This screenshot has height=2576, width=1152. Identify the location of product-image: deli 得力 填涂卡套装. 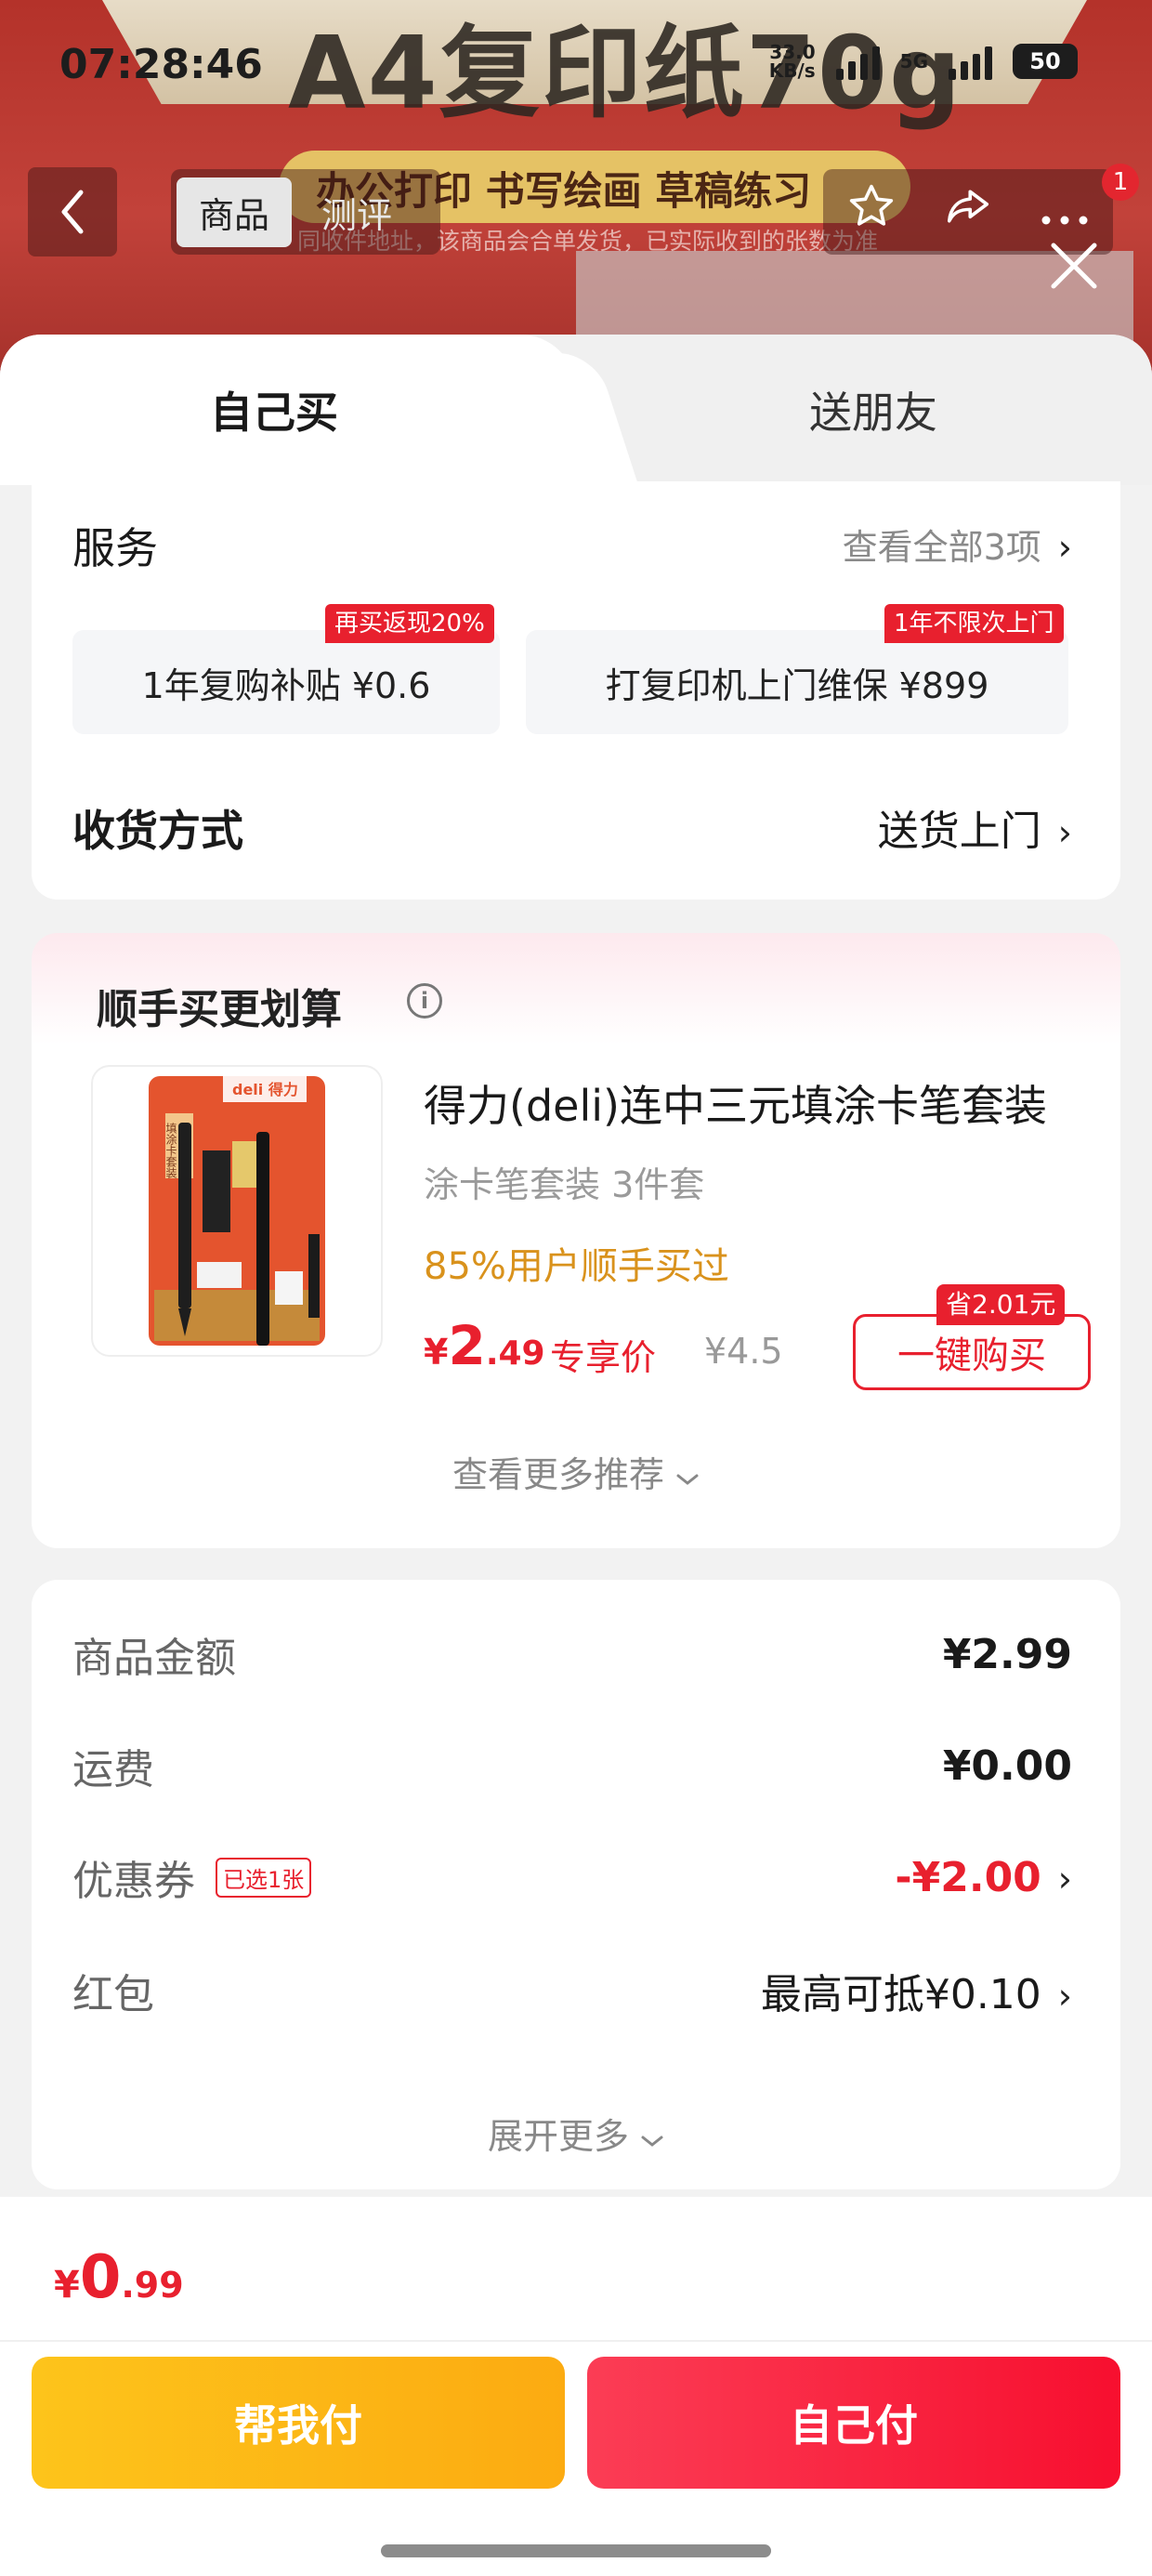
(237, 1211).